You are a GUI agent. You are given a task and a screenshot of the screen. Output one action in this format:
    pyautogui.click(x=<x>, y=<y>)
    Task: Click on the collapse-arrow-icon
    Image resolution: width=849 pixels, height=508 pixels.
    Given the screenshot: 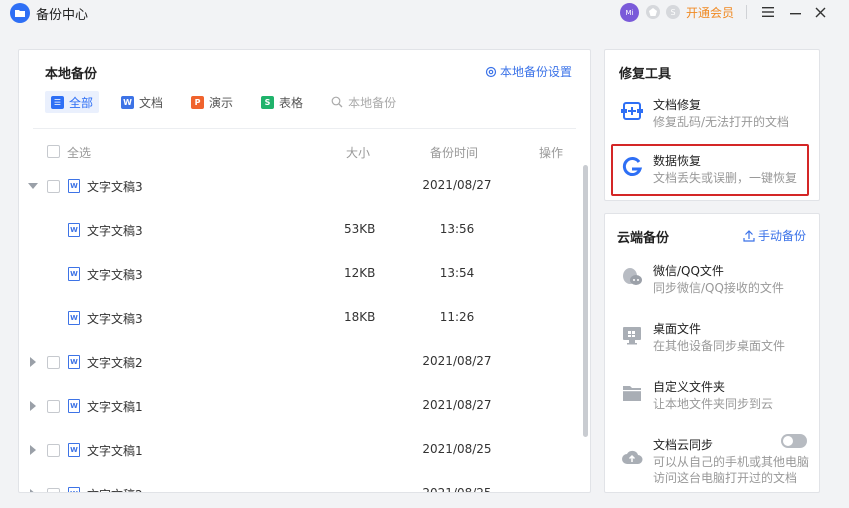 What is the action you would take?
    pyautogui.click(x=33, y=186)
    